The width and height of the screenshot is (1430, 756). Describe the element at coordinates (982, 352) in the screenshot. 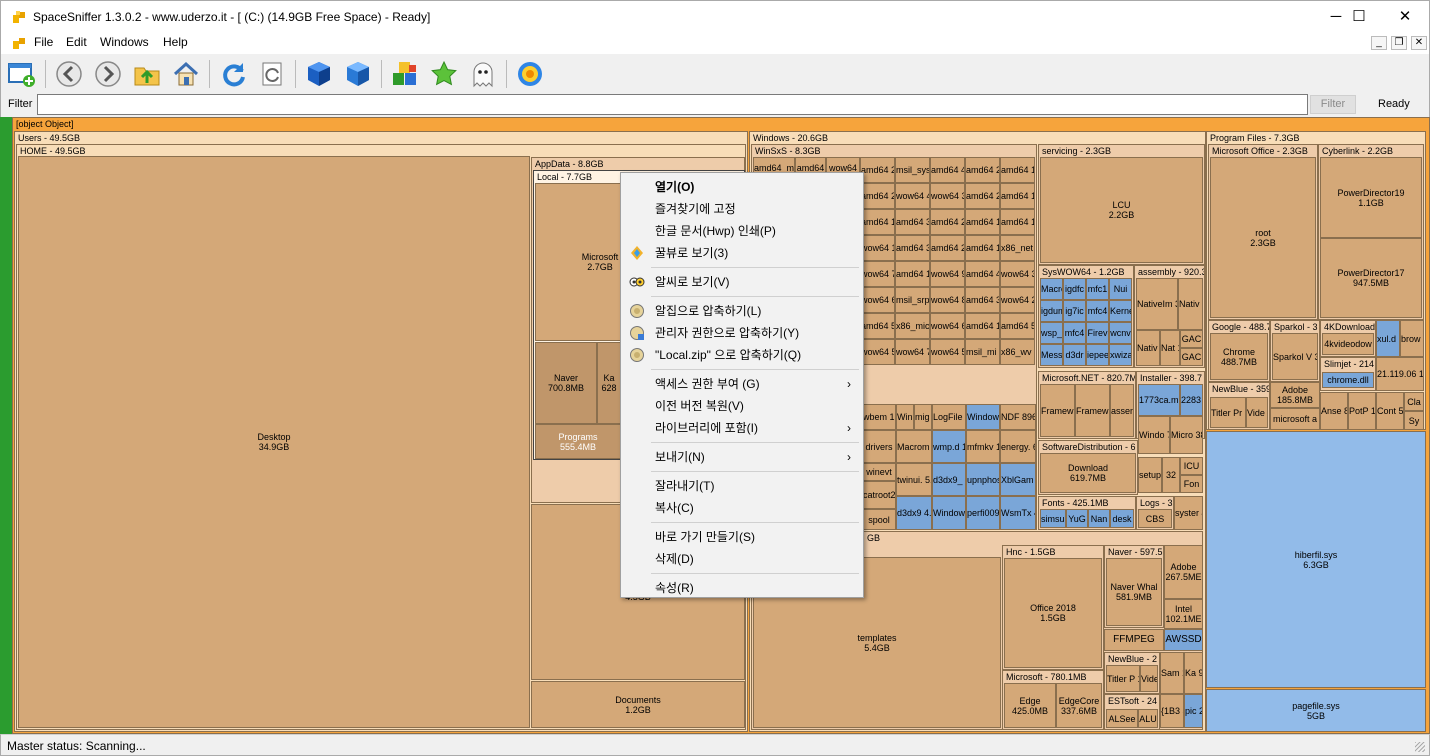

I see `tile-winsxs-cell: msil_mi 112KB` at that location.